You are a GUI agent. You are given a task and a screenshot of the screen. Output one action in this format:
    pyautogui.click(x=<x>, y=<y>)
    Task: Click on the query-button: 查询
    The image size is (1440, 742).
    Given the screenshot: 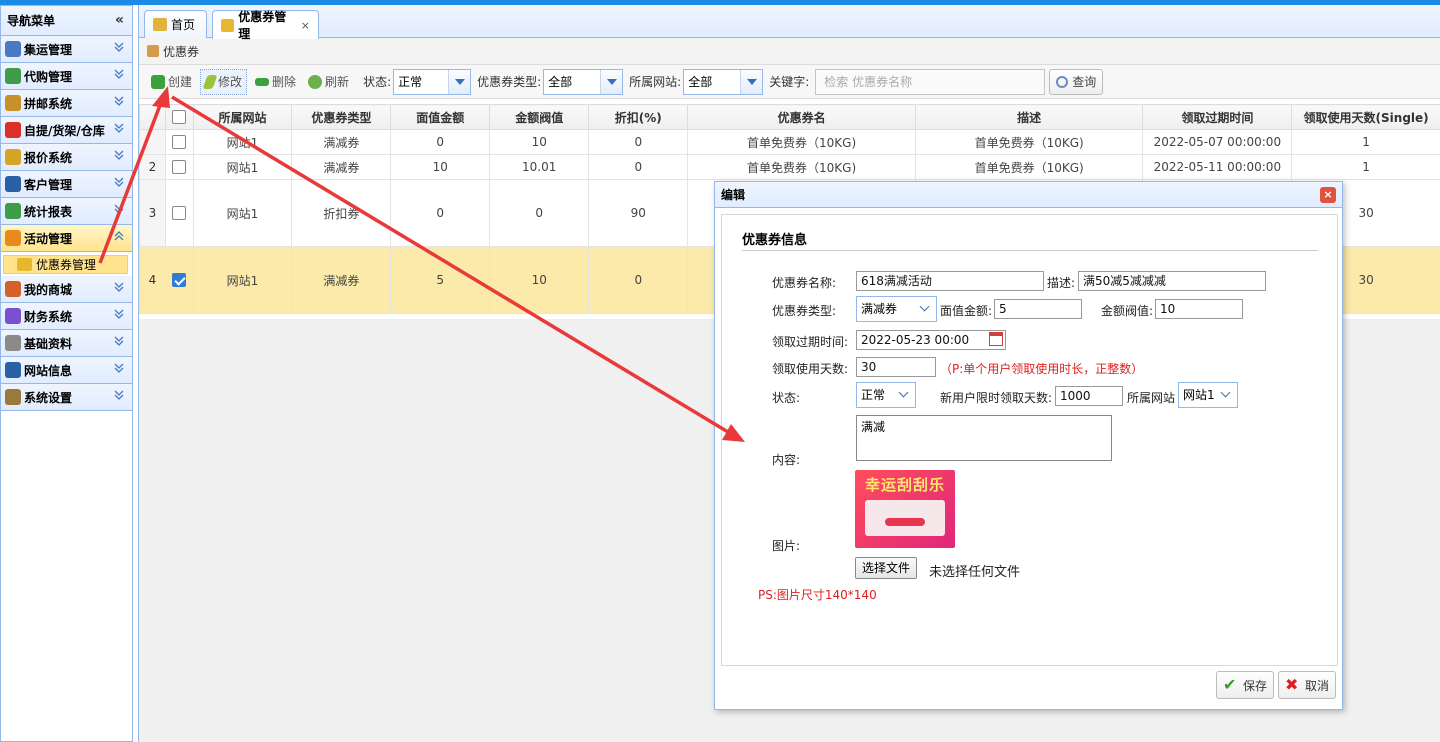 What is the action you would take?
    pyautogui.click(x=1076, y=81)
    